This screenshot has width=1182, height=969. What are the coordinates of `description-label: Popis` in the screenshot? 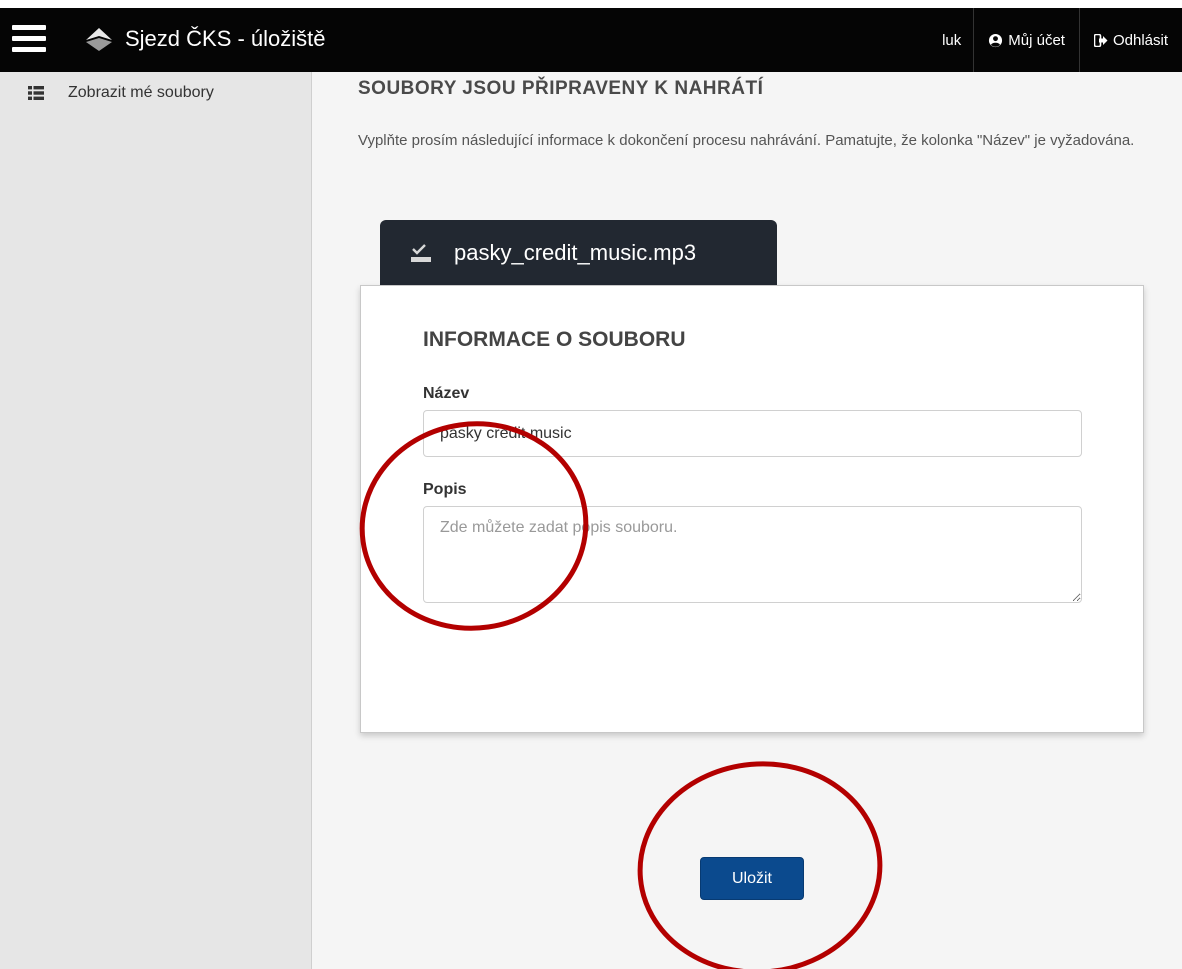 It's located at (445, 489).